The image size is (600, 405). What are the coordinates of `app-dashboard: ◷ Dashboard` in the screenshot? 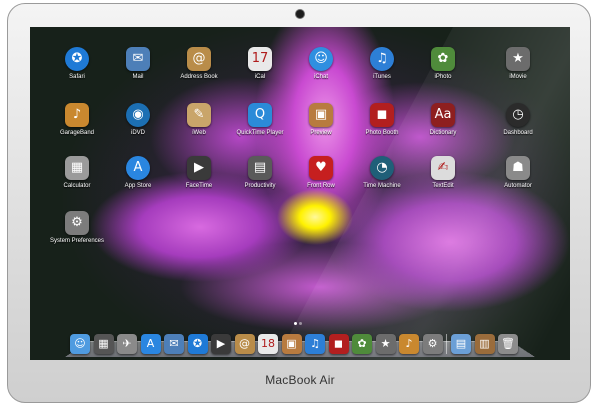 It's located at (518, 120).